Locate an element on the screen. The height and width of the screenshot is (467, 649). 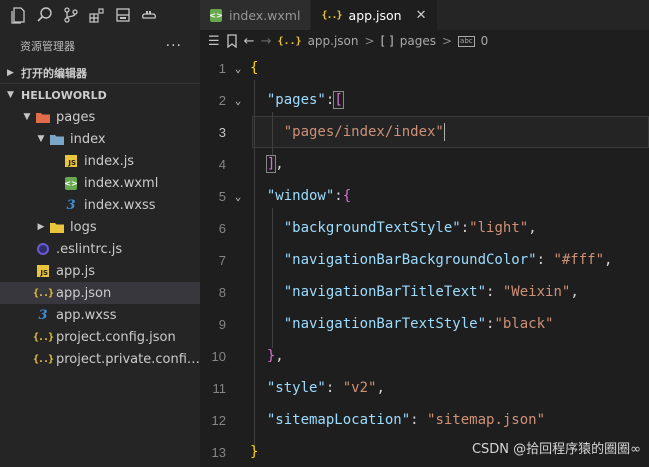
tree-item-label: project.config.json is located at coordinates (116, 337).